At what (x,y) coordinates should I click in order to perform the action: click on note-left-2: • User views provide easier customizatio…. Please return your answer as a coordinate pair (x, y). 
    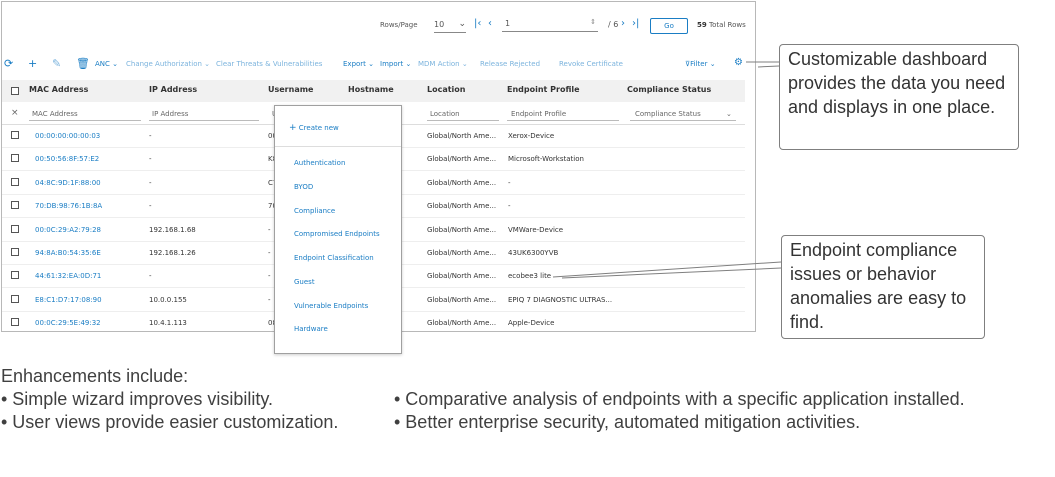
    Looking at the image, I should click on (170, 422).